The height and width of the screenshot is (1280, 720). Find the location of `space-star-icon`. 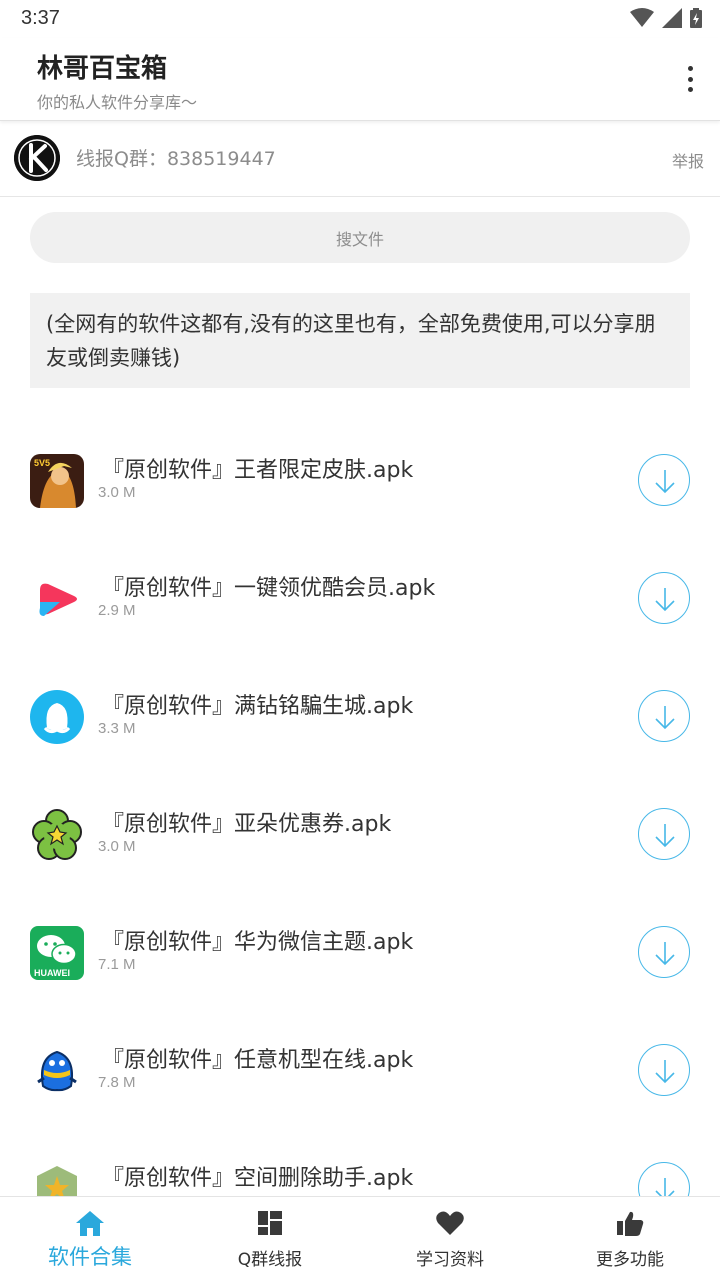

space-star-icon is located at coordinates (57, 1181).